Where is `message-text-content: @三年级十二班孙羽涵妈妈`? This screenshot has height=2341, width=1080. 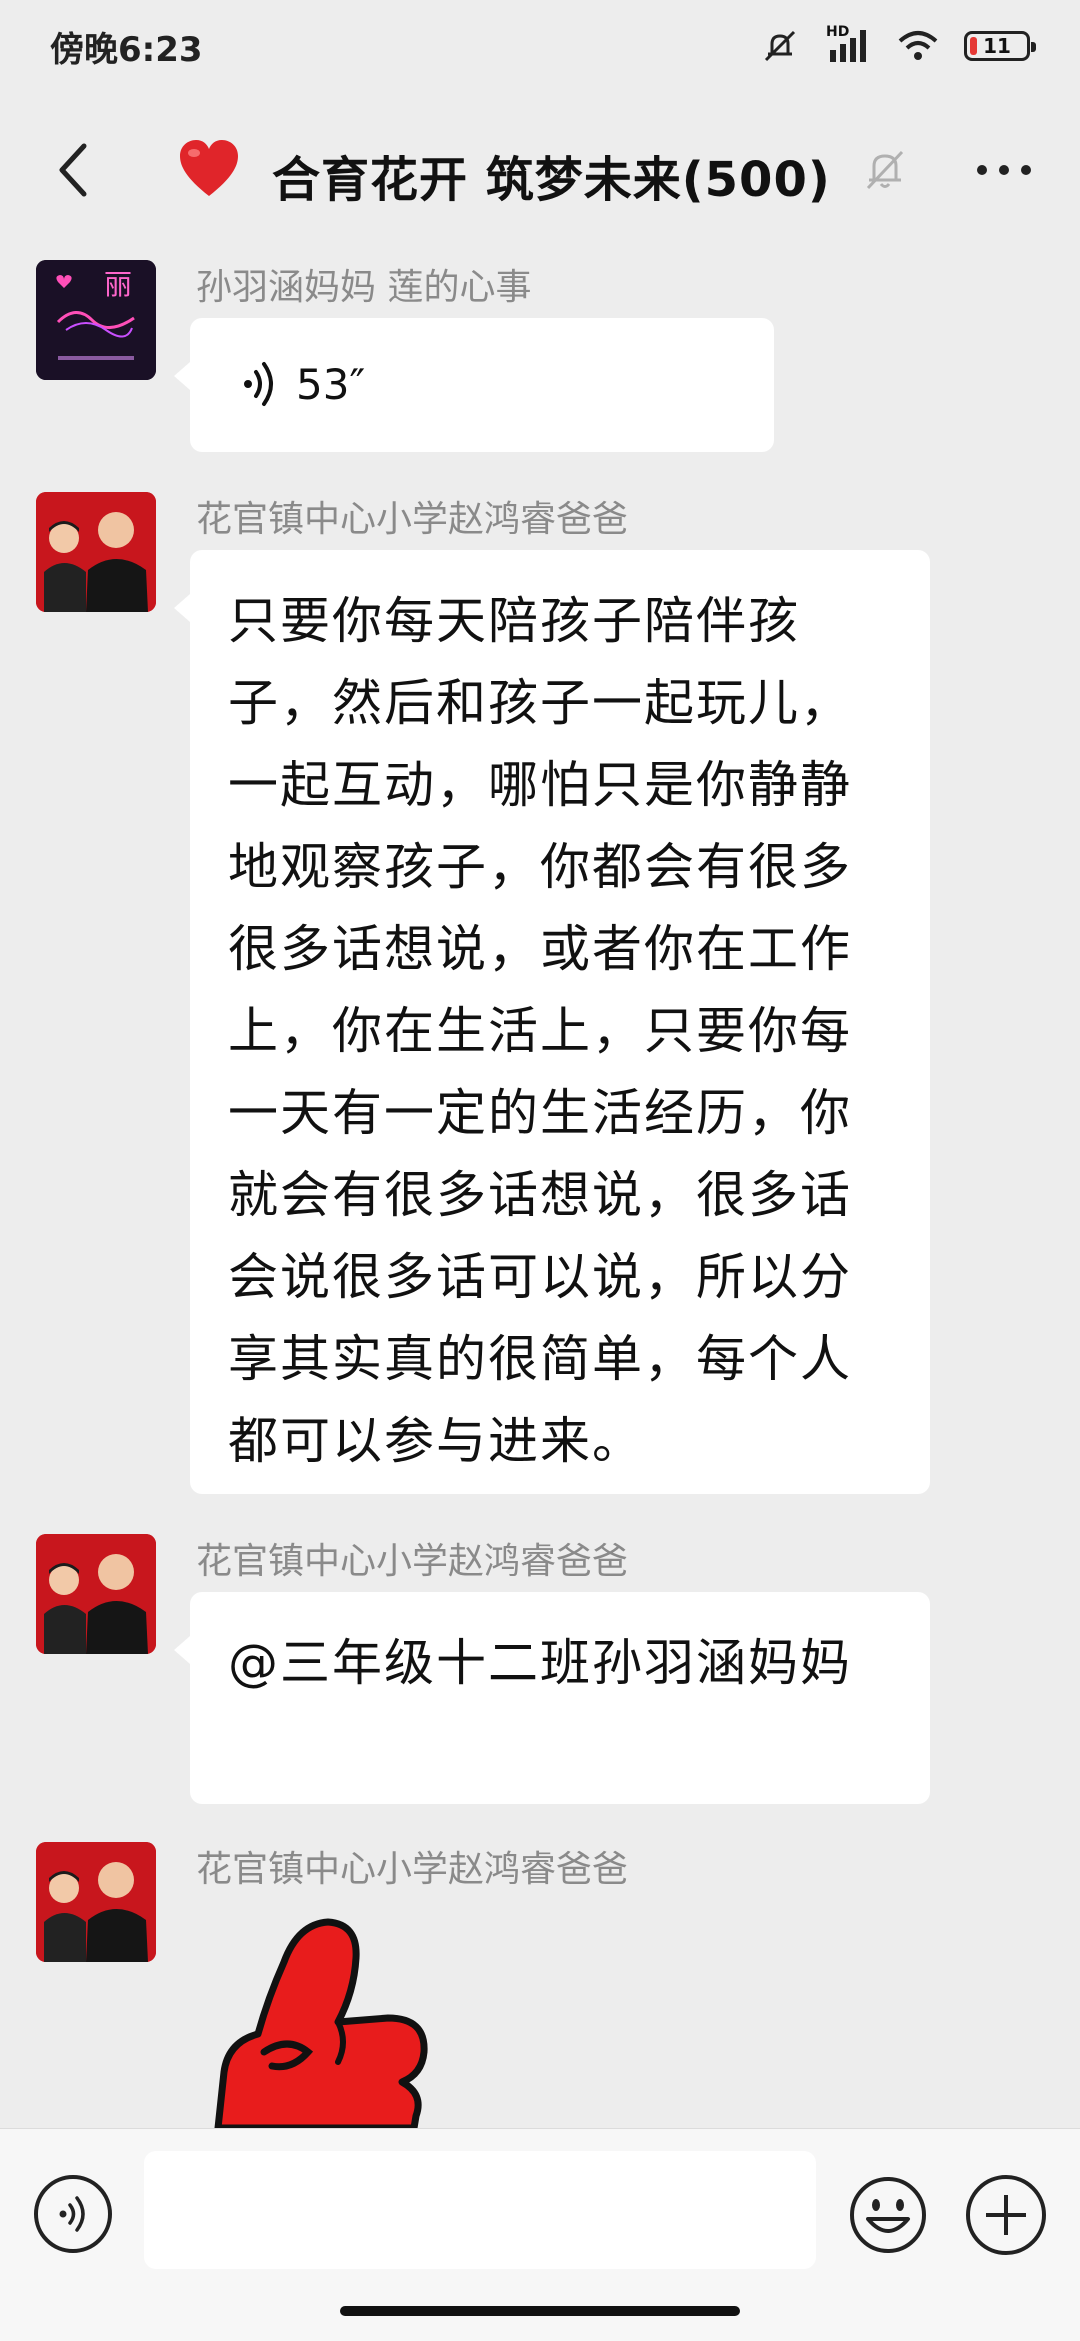 message-text-content: @三年级十二班孙羽涵妈妈 is located at coordinates (540, 1663).